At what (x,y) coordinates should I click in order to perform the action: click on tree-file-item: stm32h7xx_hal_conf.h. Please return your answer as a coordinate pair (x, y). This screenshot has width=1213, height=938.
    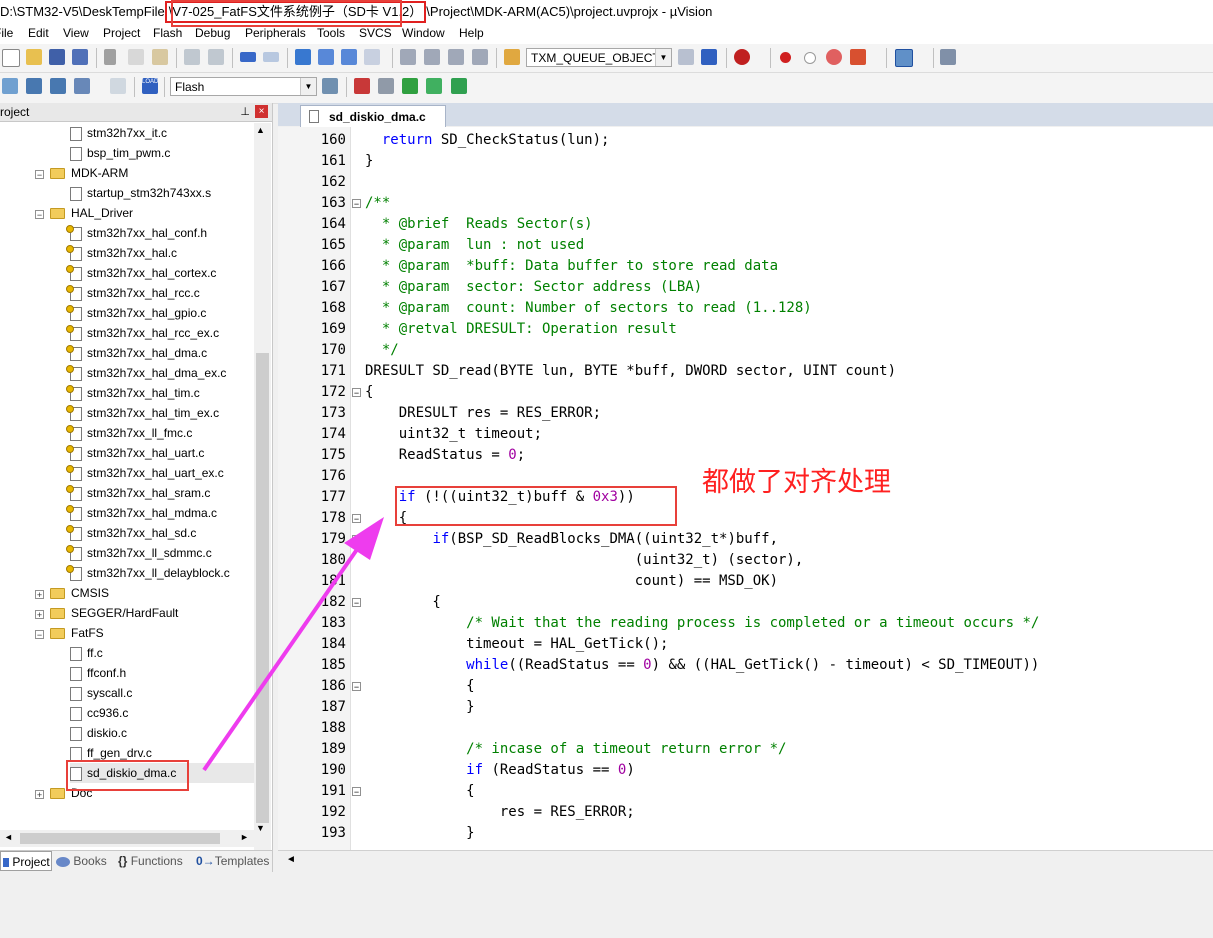
    Looking at the image, I should click on (136, 233).